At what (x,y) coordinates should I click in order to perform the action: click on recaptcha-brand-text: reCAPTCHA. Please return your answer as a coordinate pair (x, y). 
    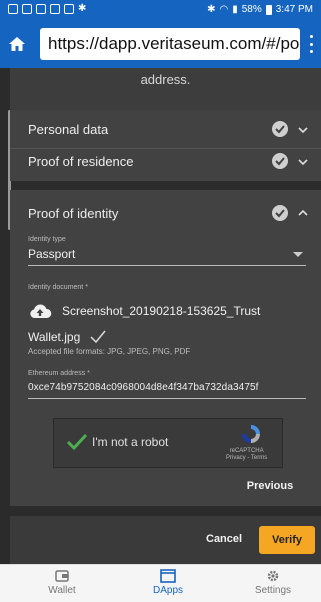
    Looking at the image, I should click on (246, 451).